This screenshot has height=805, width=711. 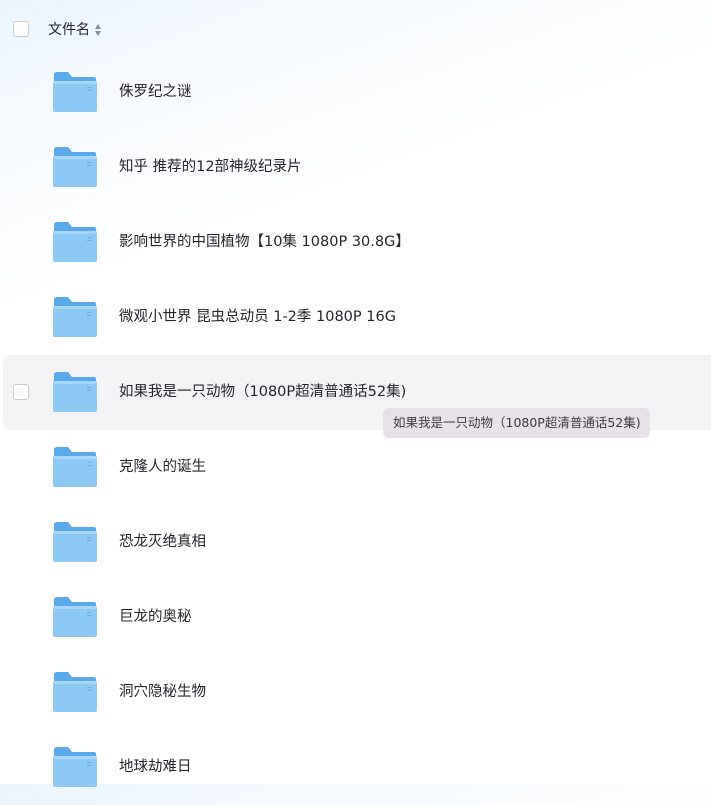 What do you see at coordinates (155, 617) in the screenshot?
I see `file-name: 巨龙的奥秘` at bounding box center [155, 617].